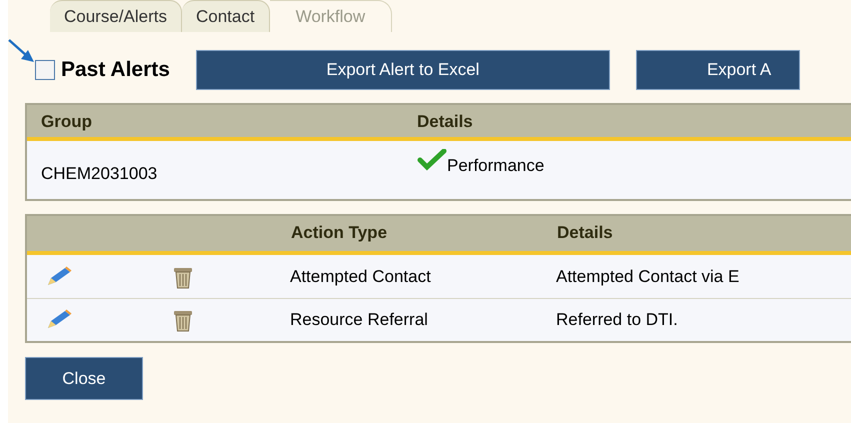 This screenshot has width=851, height=423. I want to click on table-cell-text: CHEM2031003, so click(99, 173).